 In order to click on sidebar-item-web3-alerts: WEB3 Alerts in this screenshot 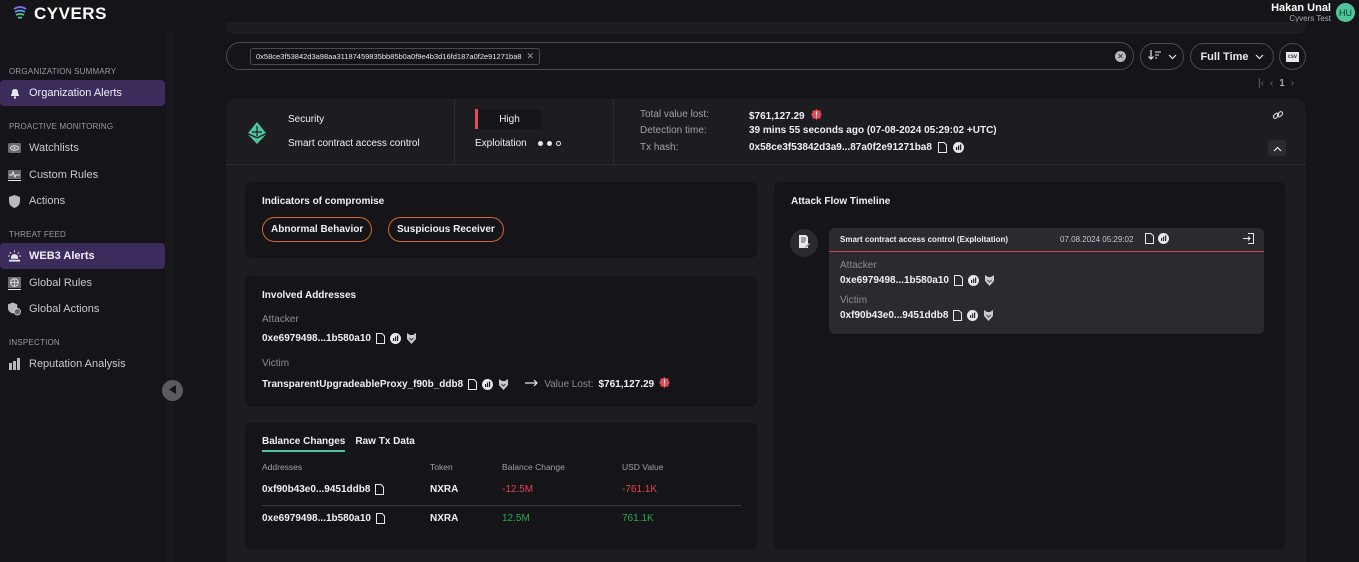, I will do `click(82, 256)`.